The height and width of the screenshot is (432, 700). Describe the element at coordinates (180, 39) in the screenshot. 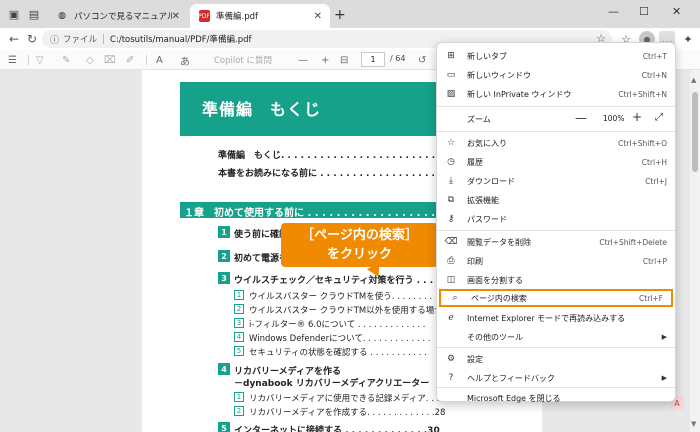

I see `url-text: C:/tosutils/manual/PDF/準備編.pdf` at that location.